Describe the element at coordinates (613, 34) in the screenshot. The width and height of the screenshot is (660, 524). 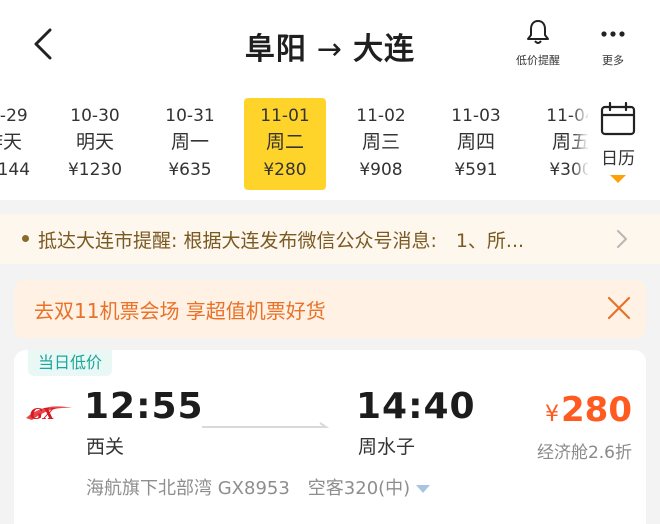
I see `more-dots-icon` at that location.